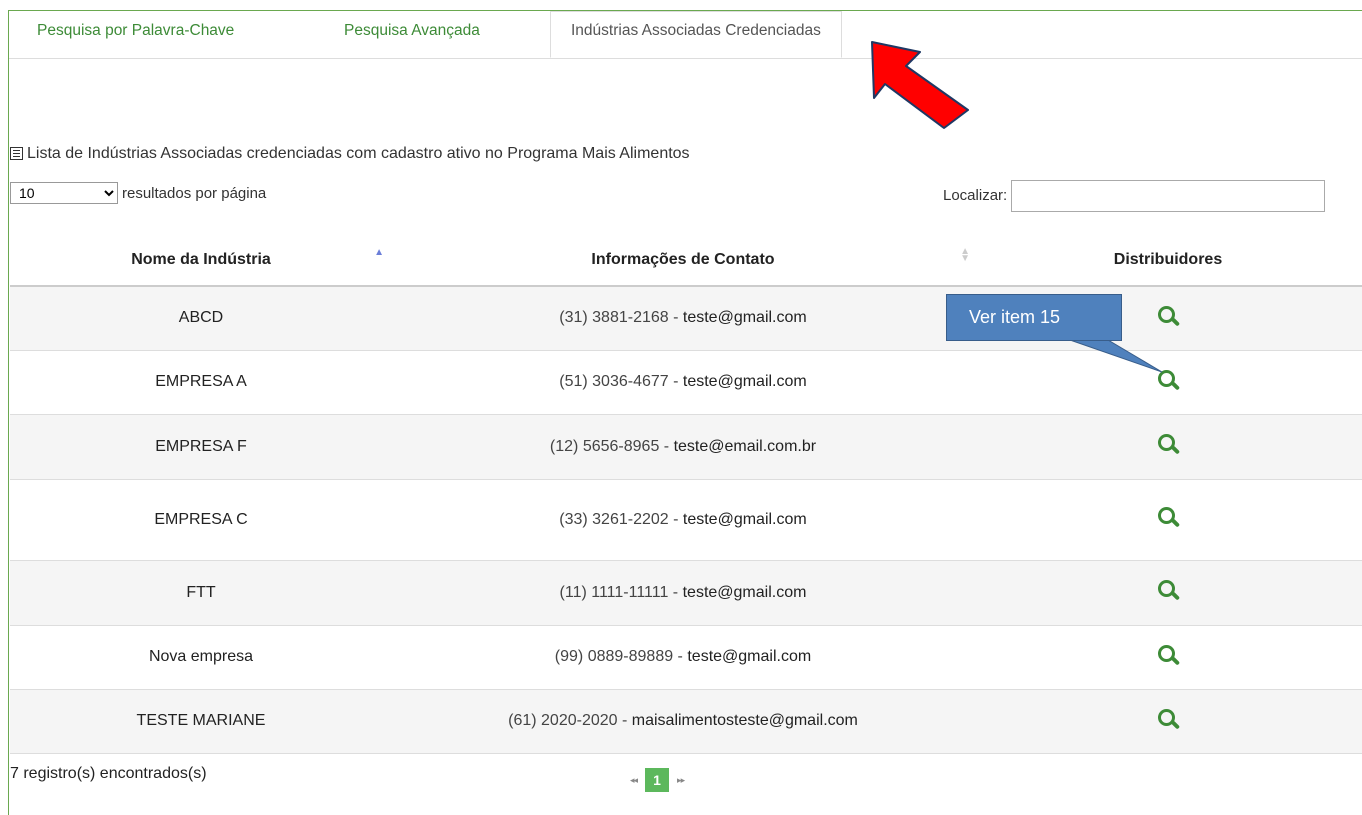 The image size is (1362, 815). What do you see at coordinates (201, 520) in the screenshot?
I see `industry-name: EMPRESA C` at bounding box center [201, 520].